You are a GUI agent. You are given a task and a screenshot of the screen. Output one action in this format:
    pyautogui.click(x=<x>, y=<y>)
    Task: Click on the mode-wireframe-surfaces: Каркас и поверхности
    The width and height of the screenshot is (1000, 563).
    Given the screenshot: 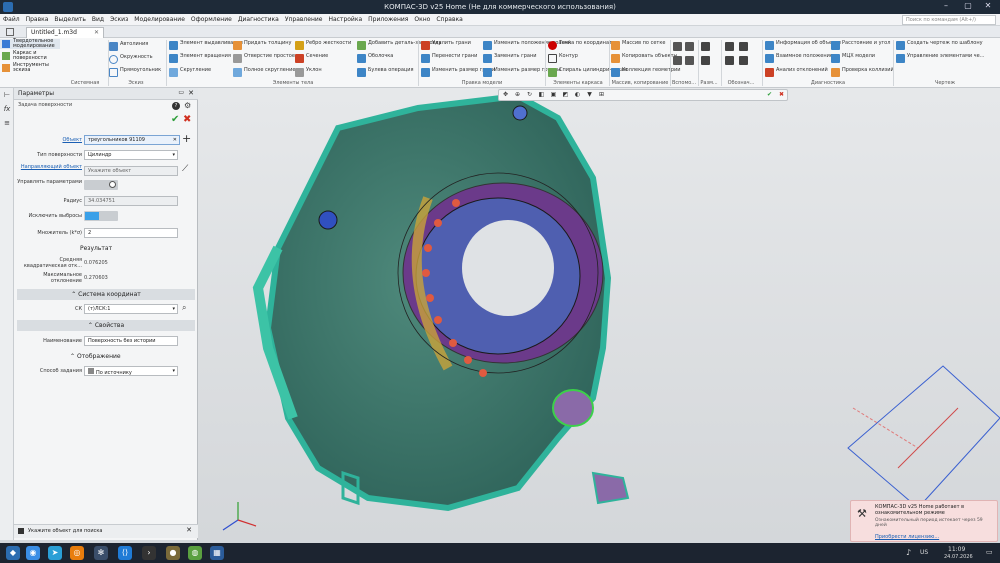 What is the action you would take?
    pyautogui.click(x=30, y=56)
    